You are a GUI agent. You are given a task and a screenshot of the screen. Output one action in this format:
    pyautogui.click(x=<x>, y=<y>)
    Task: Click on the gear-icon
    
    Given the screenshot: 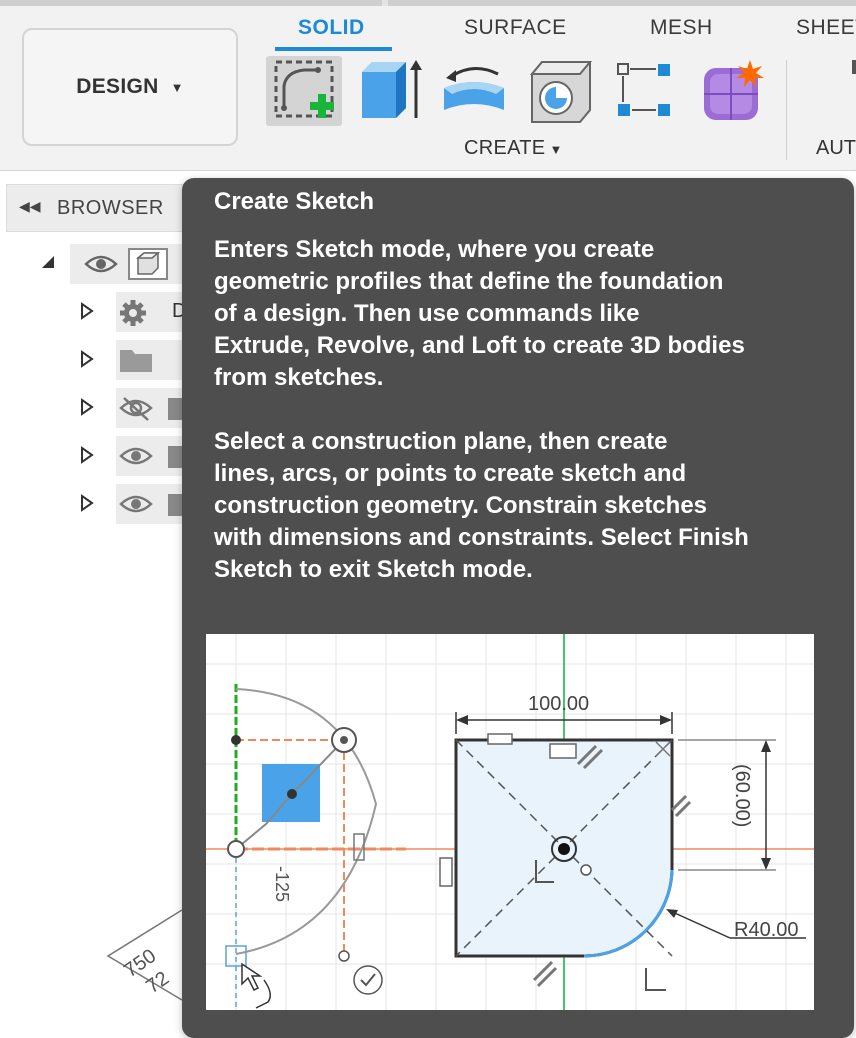 What is the action you would take?
    pyautogui.click(x=133, y=313)
    